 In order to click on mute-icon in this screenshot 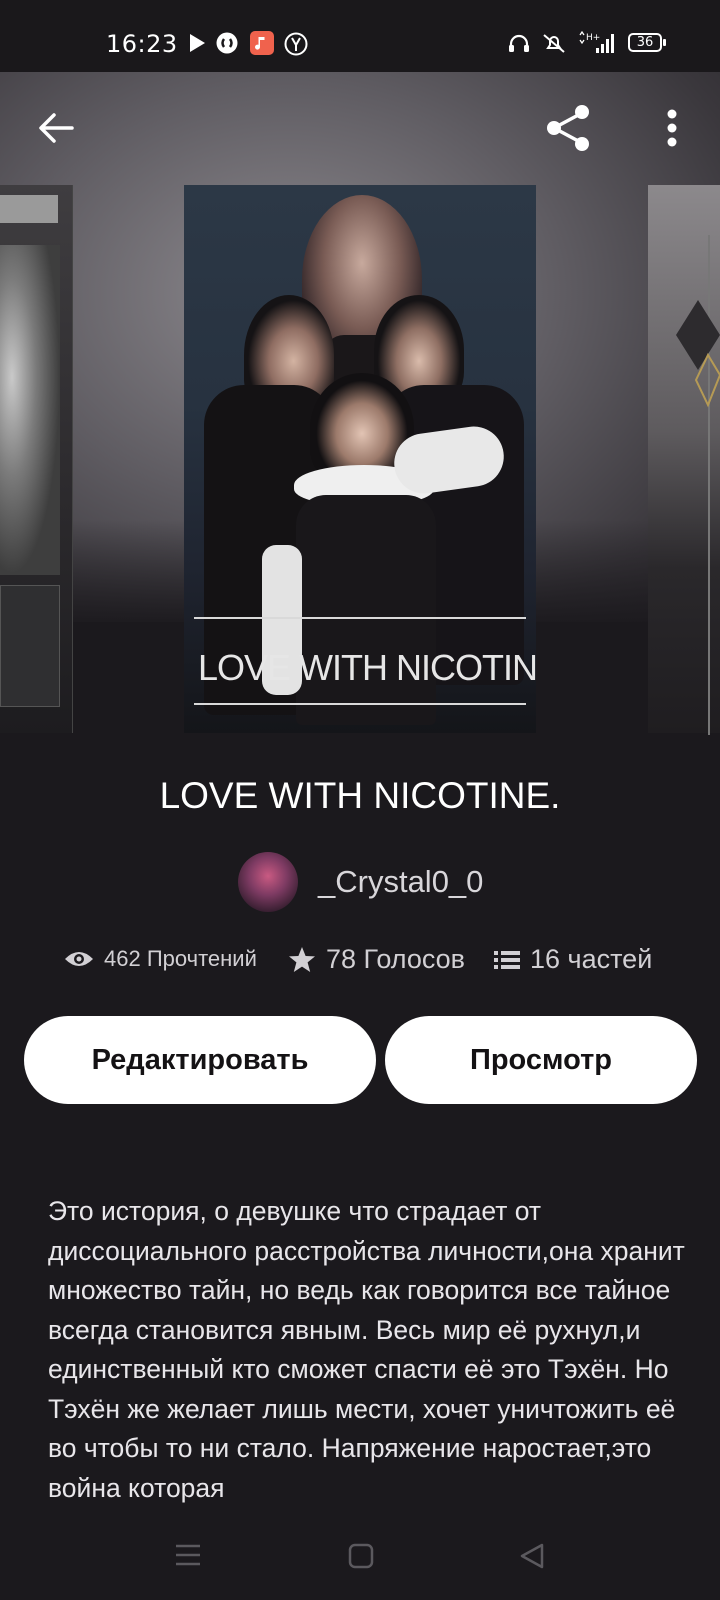, I will do `click(554, 43)`.